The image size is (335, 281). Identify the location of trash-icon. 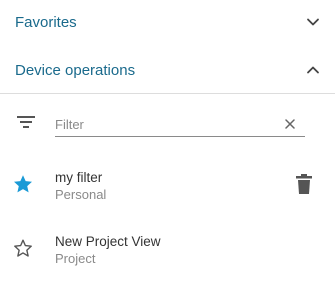
(304, 184).